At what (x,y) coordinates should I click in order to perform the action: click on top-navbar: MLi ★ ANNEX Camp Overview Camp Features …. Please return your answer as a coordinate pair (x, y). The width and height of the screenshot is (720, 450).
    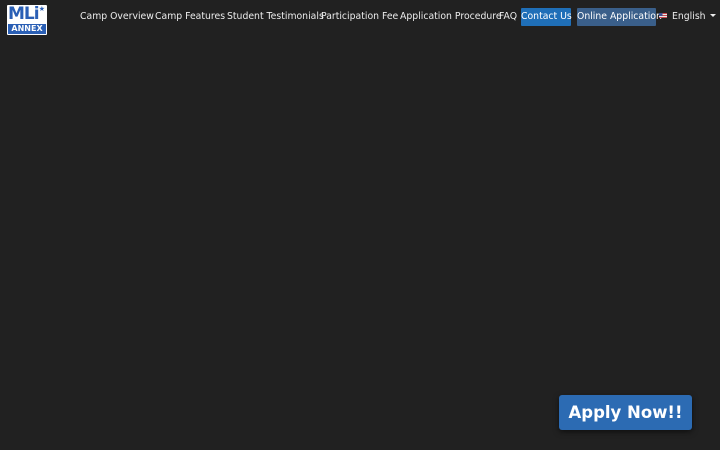
    Looking at the image, I should click on (360, 18).